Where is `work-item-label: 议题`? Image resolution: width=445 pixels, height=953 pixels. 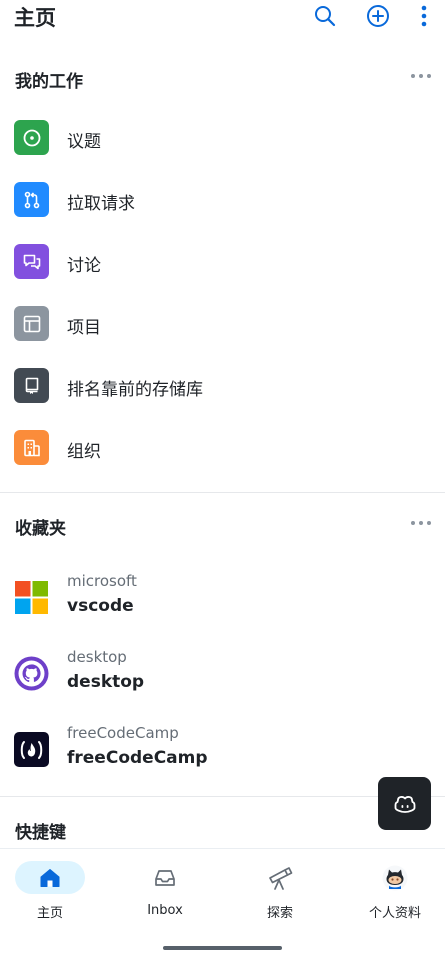 work-item-label: 议题 is located at coordinates (84, 142).